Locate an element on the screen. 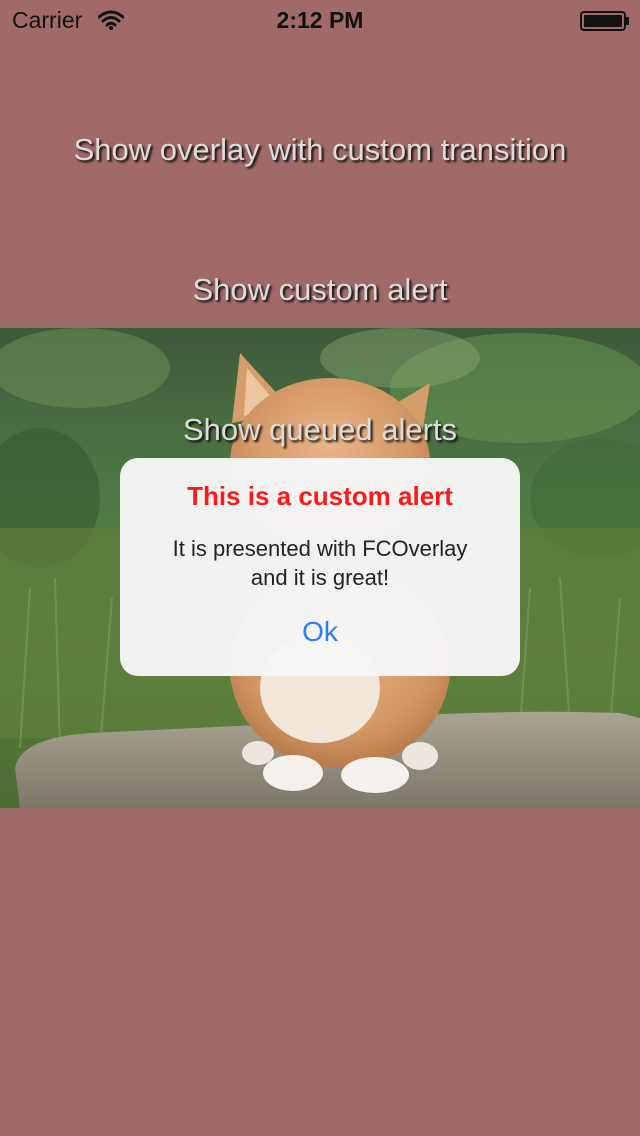 This screenshot has width=640, height=1136. show-custom-alert-button: Show custom alert is located at coordinates (320, 290).